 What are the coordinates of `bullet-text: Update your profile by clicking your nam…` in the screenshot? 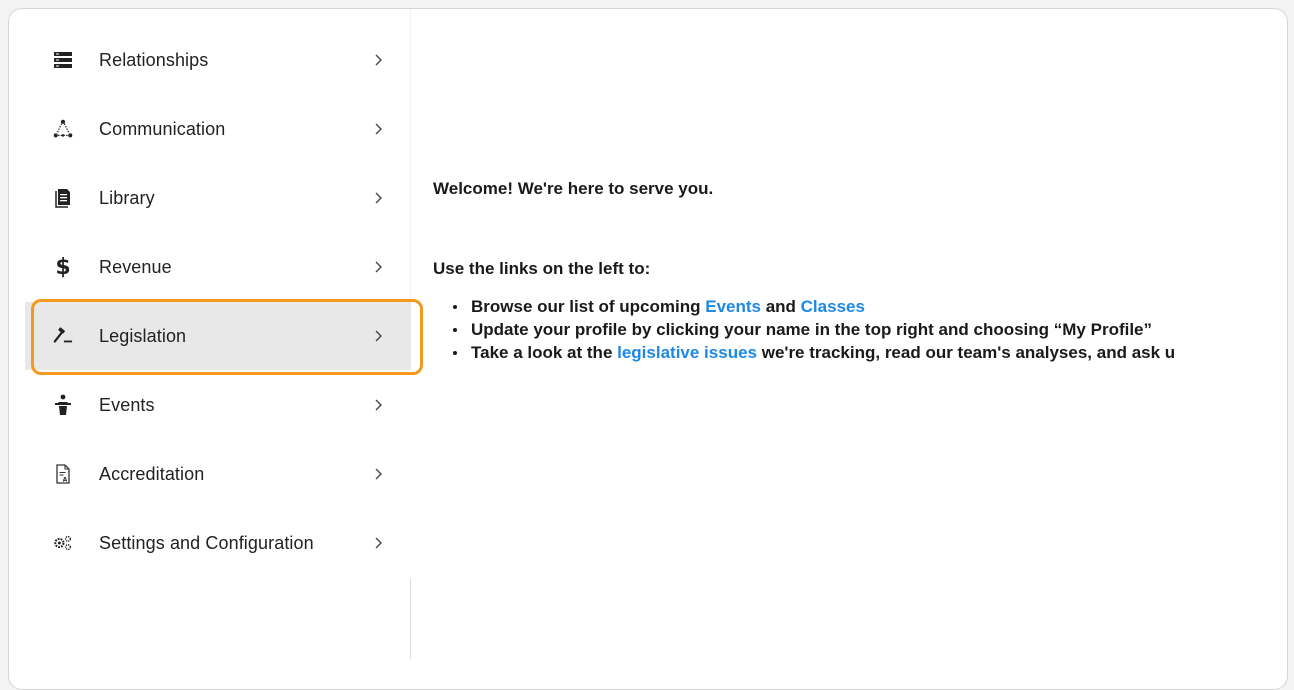 It's located at (812, 329).